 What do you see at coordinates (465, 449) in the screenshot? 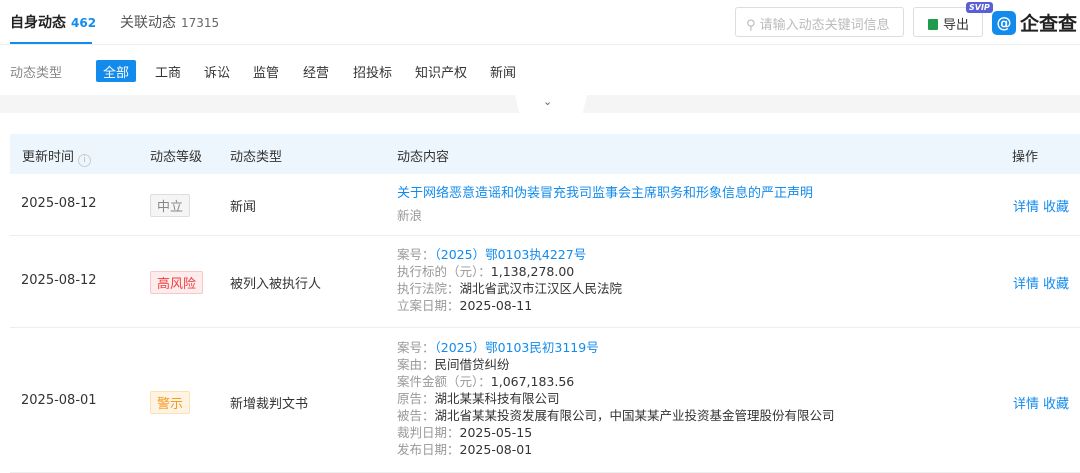
I see `publish-date-field: 发布日期：2025-08-01` at bounding box center [465, 449].